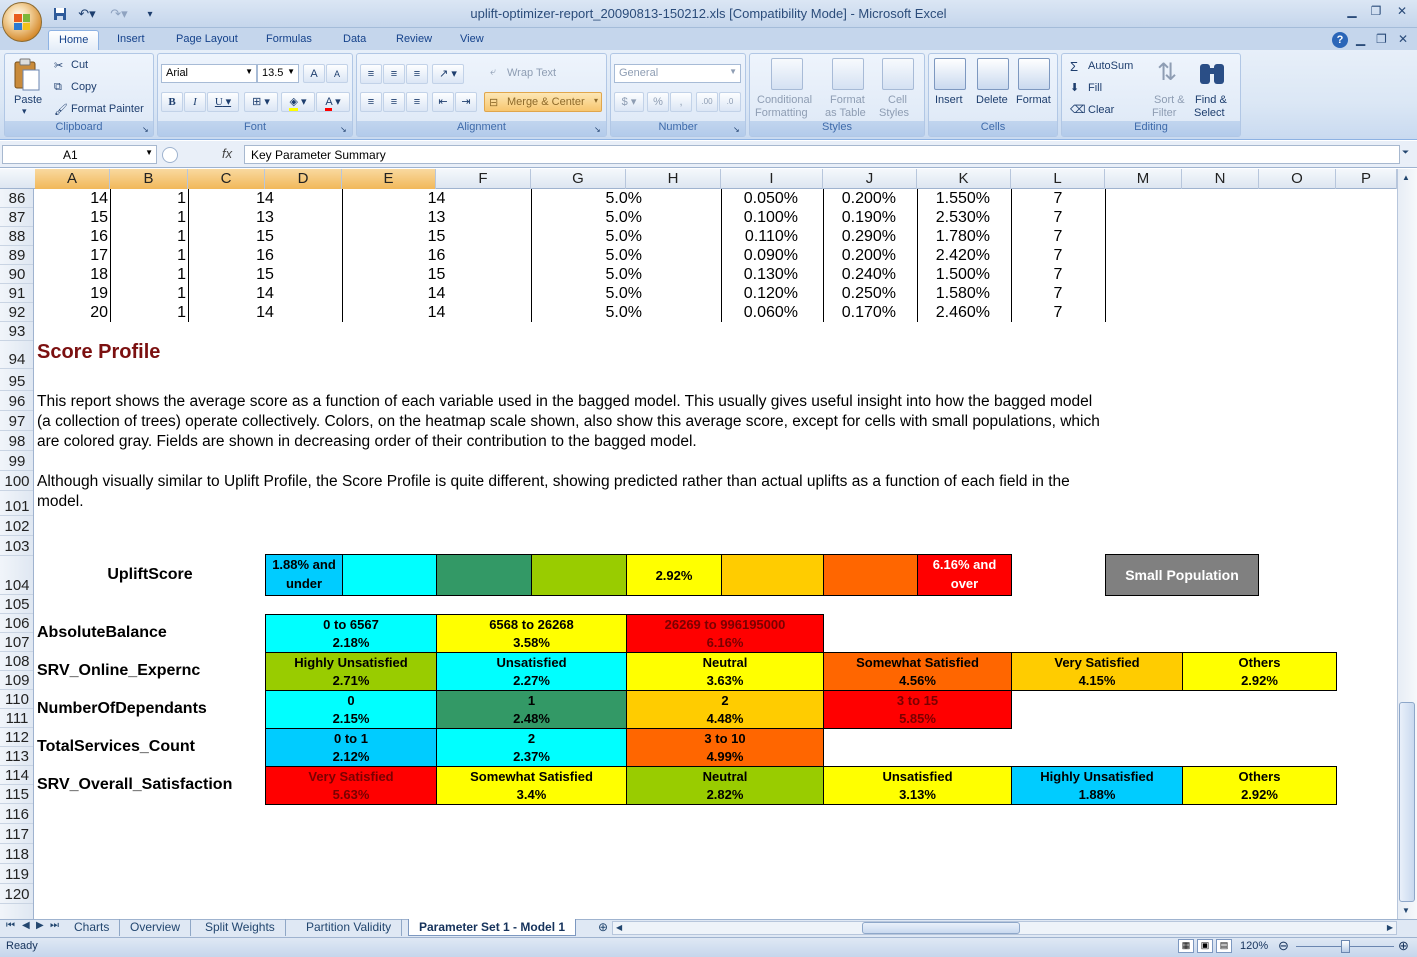 The width and height of the screenshot is (1417, 957). What do you see at coordinates (16, 355) in the screenshot?
I see `row-header-94: 94` at bounding box center [16, 355].